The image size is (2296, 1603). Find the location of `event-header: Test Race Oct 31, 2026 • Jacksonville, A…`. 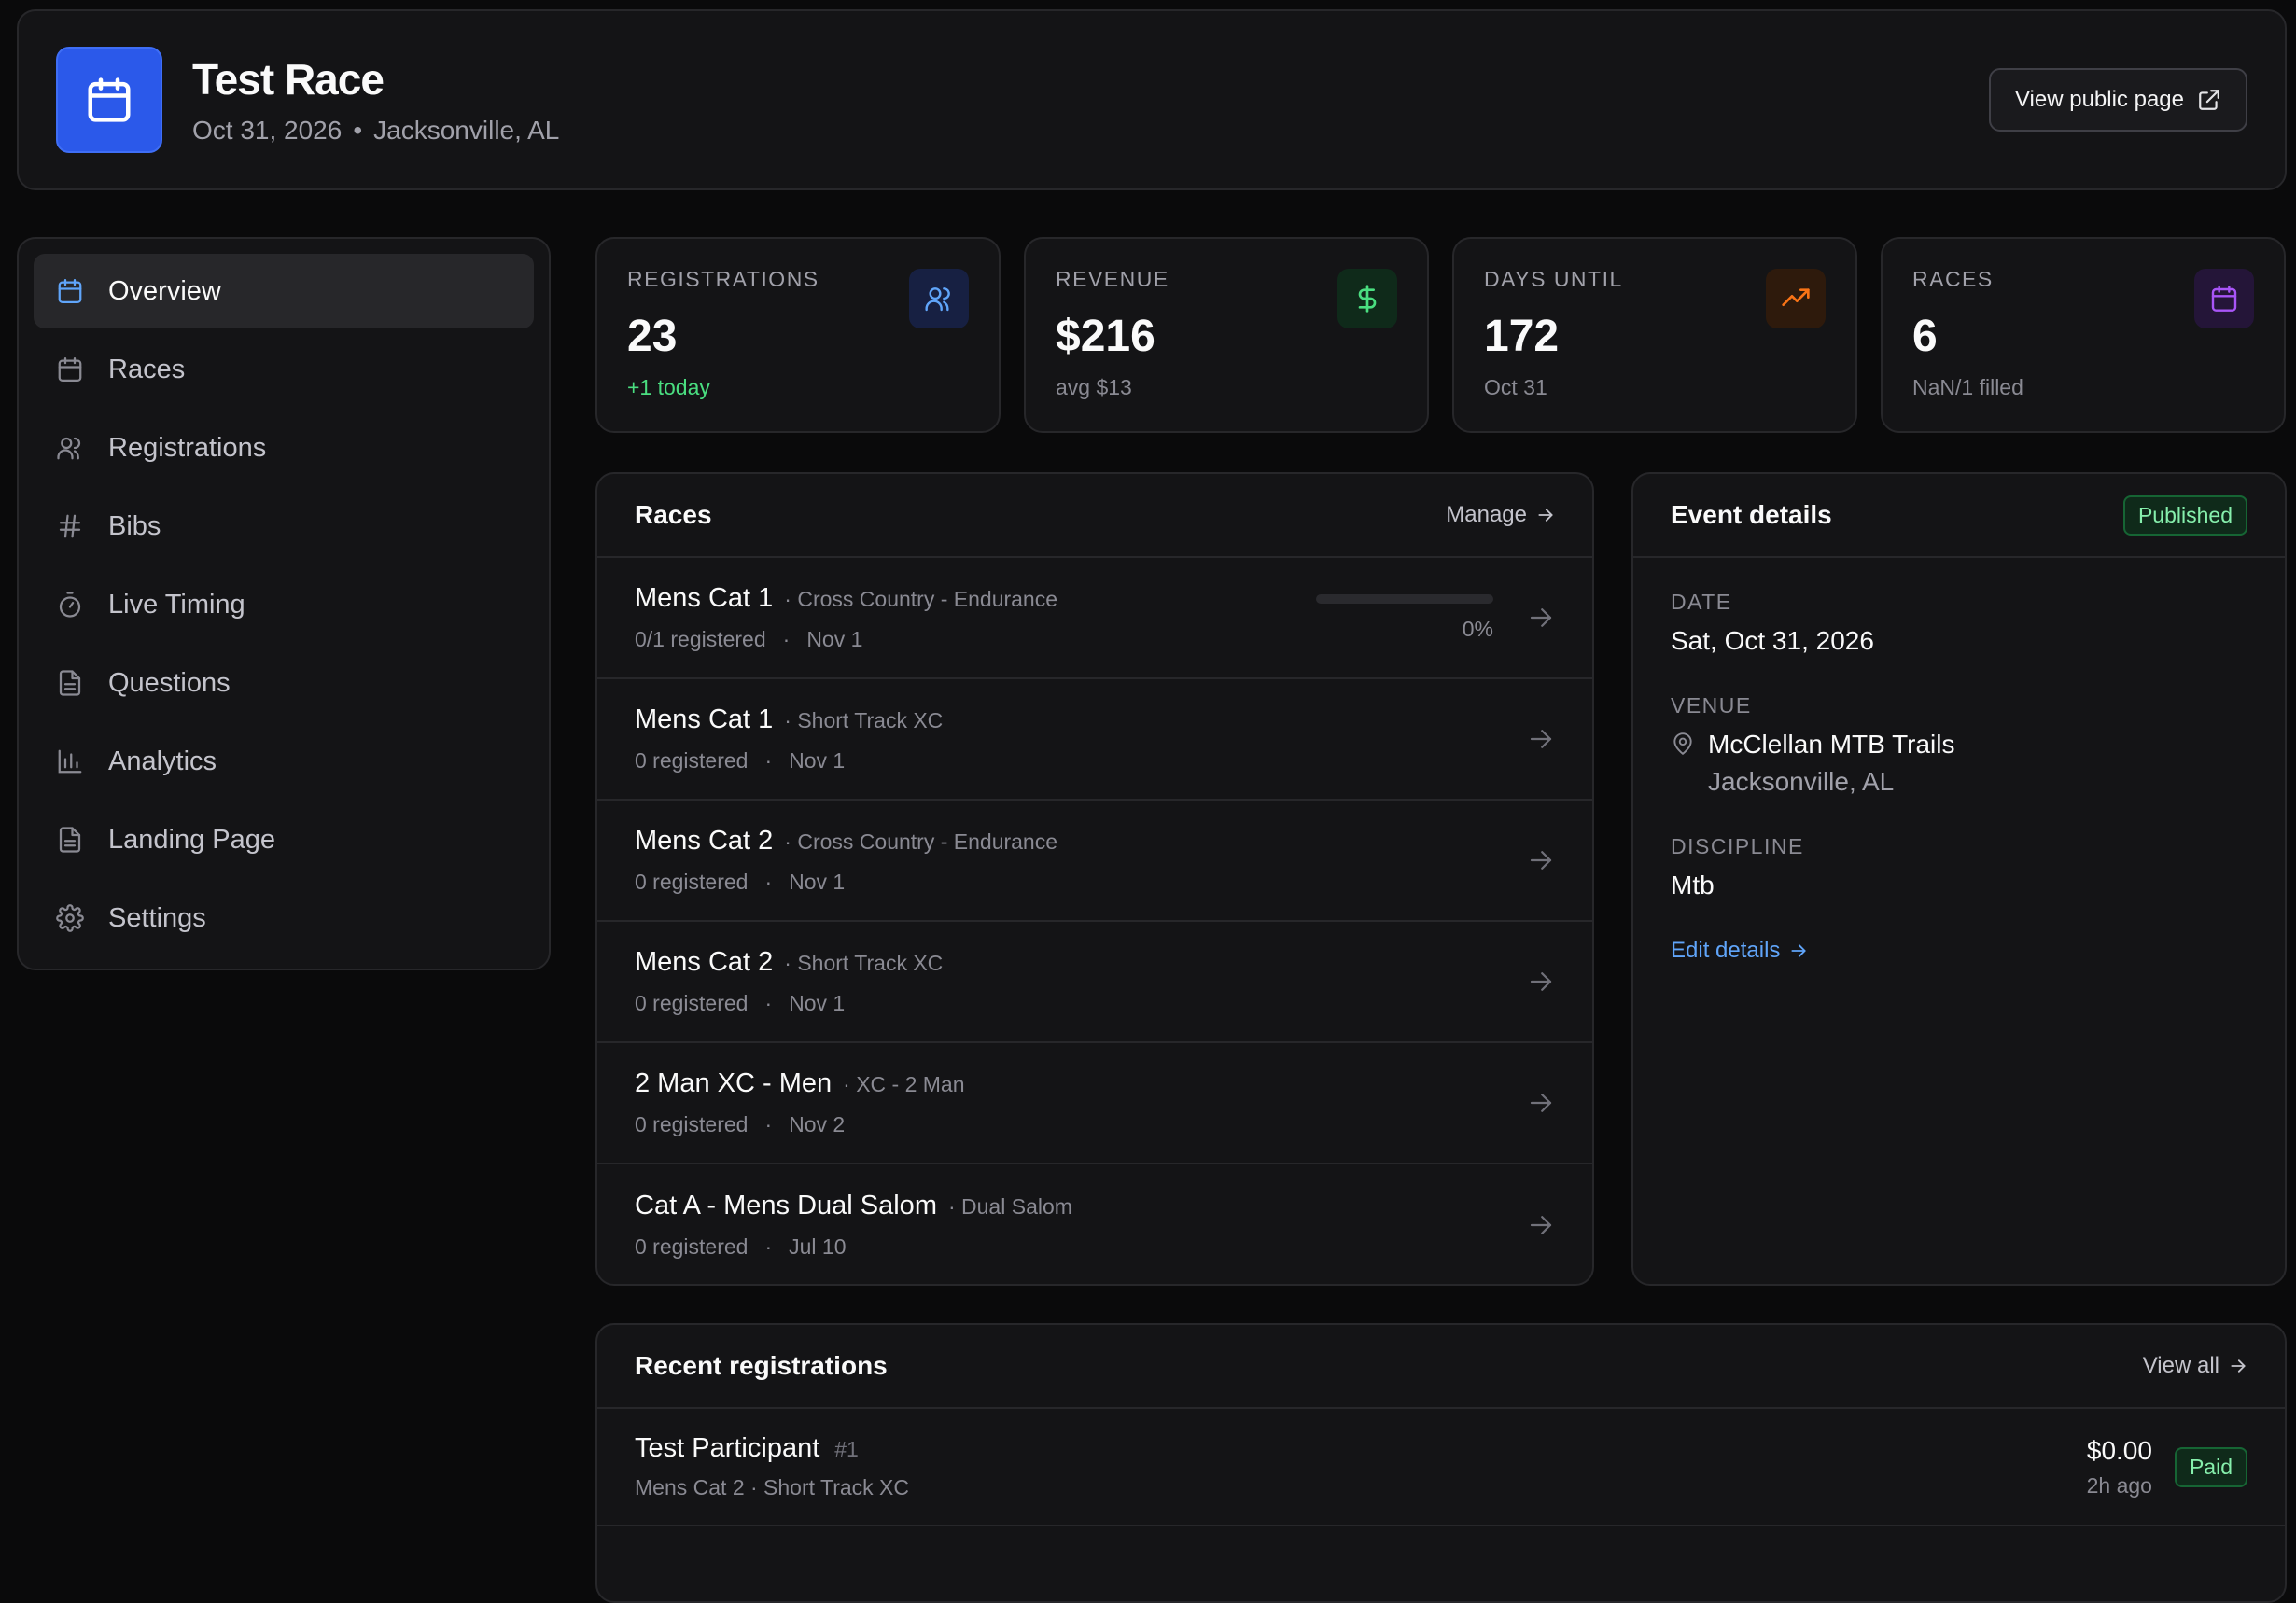

event-header: Test Race Oct 31, 2026 • Jacksonville, A… is located at coordinates (1152, 99).